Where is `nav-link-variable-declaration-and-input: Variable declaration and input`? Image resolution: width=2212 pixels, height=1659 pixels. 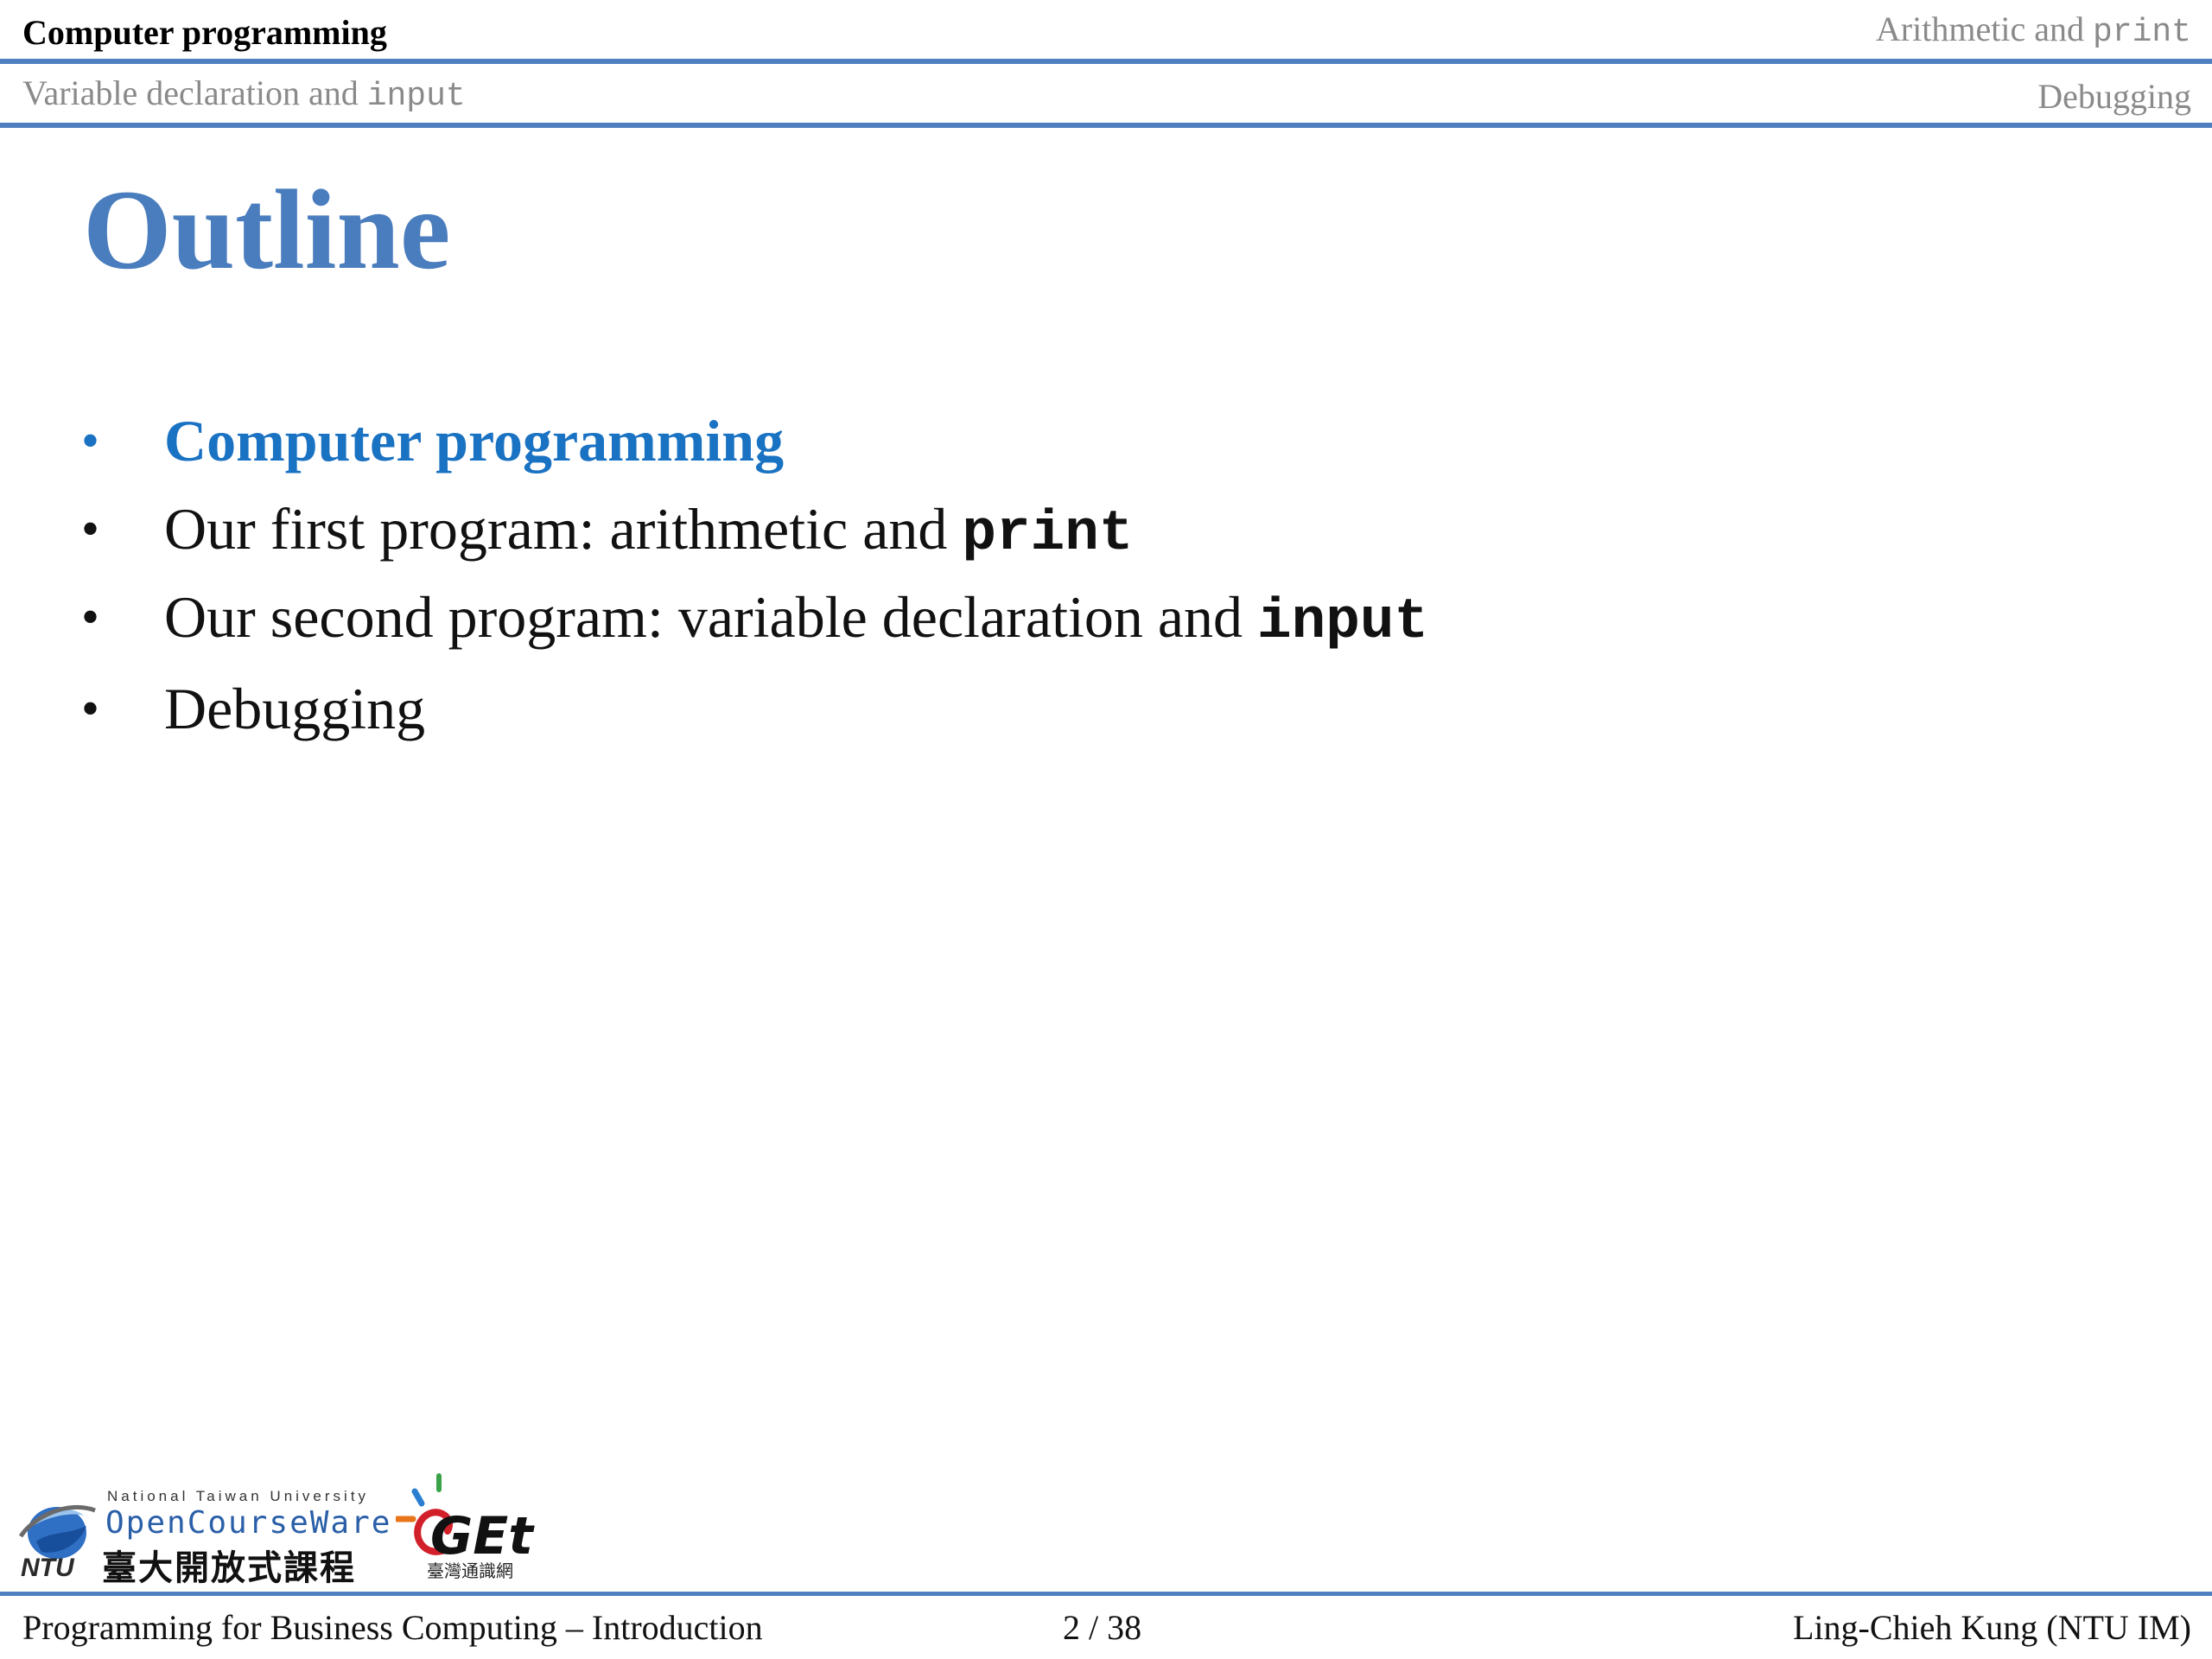 nav-link-variable-declaration-and-input: Variable declaration and input is located at coordinates (244, 94).